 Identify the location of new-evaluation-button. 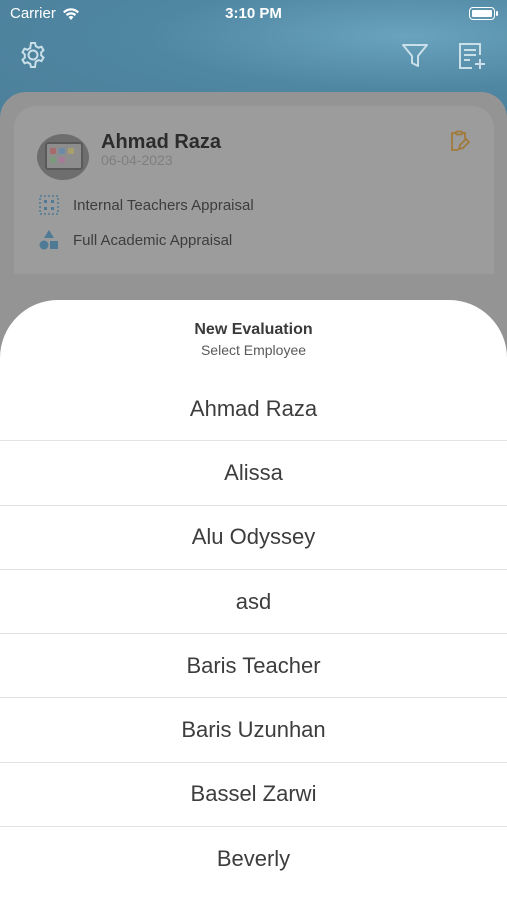
(471, 55).